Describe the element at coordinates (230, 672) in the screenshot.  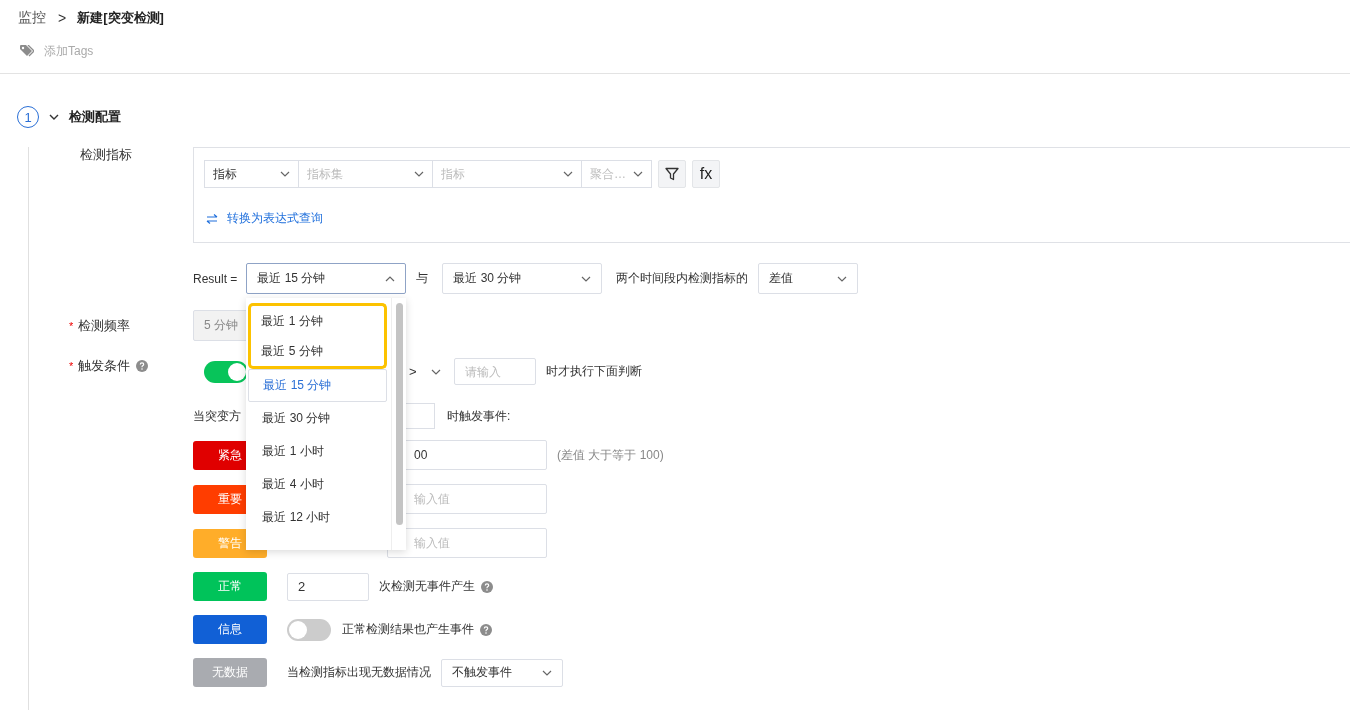
I see `level-badge: 无数据` at that location.